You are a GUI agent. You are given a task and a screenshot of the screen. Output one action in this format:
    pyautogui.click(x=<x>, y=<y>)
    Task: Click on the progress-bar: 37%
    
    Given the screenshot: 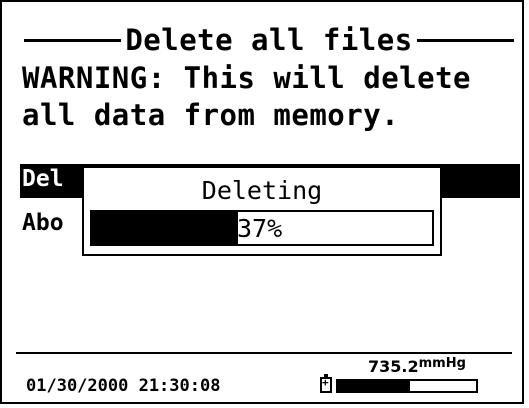 What is the action you would take?
    pyautogui.click(x=262, y=228)
    